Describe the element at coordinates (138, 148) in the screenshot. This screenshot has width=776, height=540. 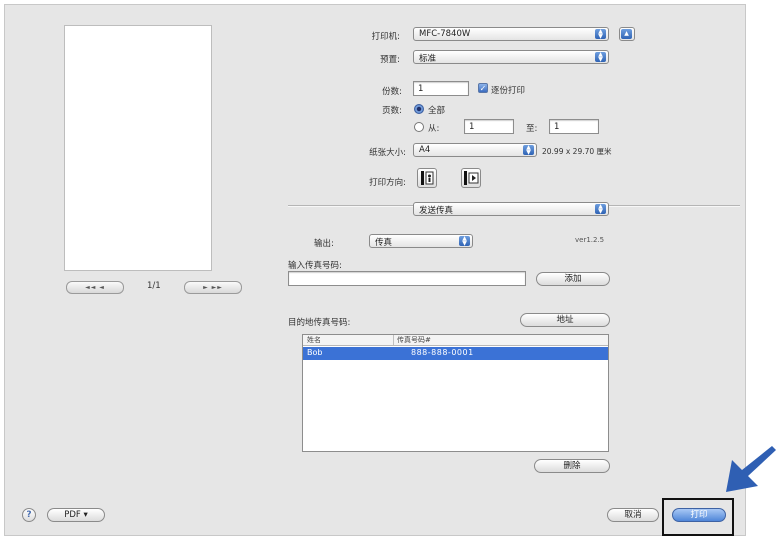
I see `page-preview` at that location.